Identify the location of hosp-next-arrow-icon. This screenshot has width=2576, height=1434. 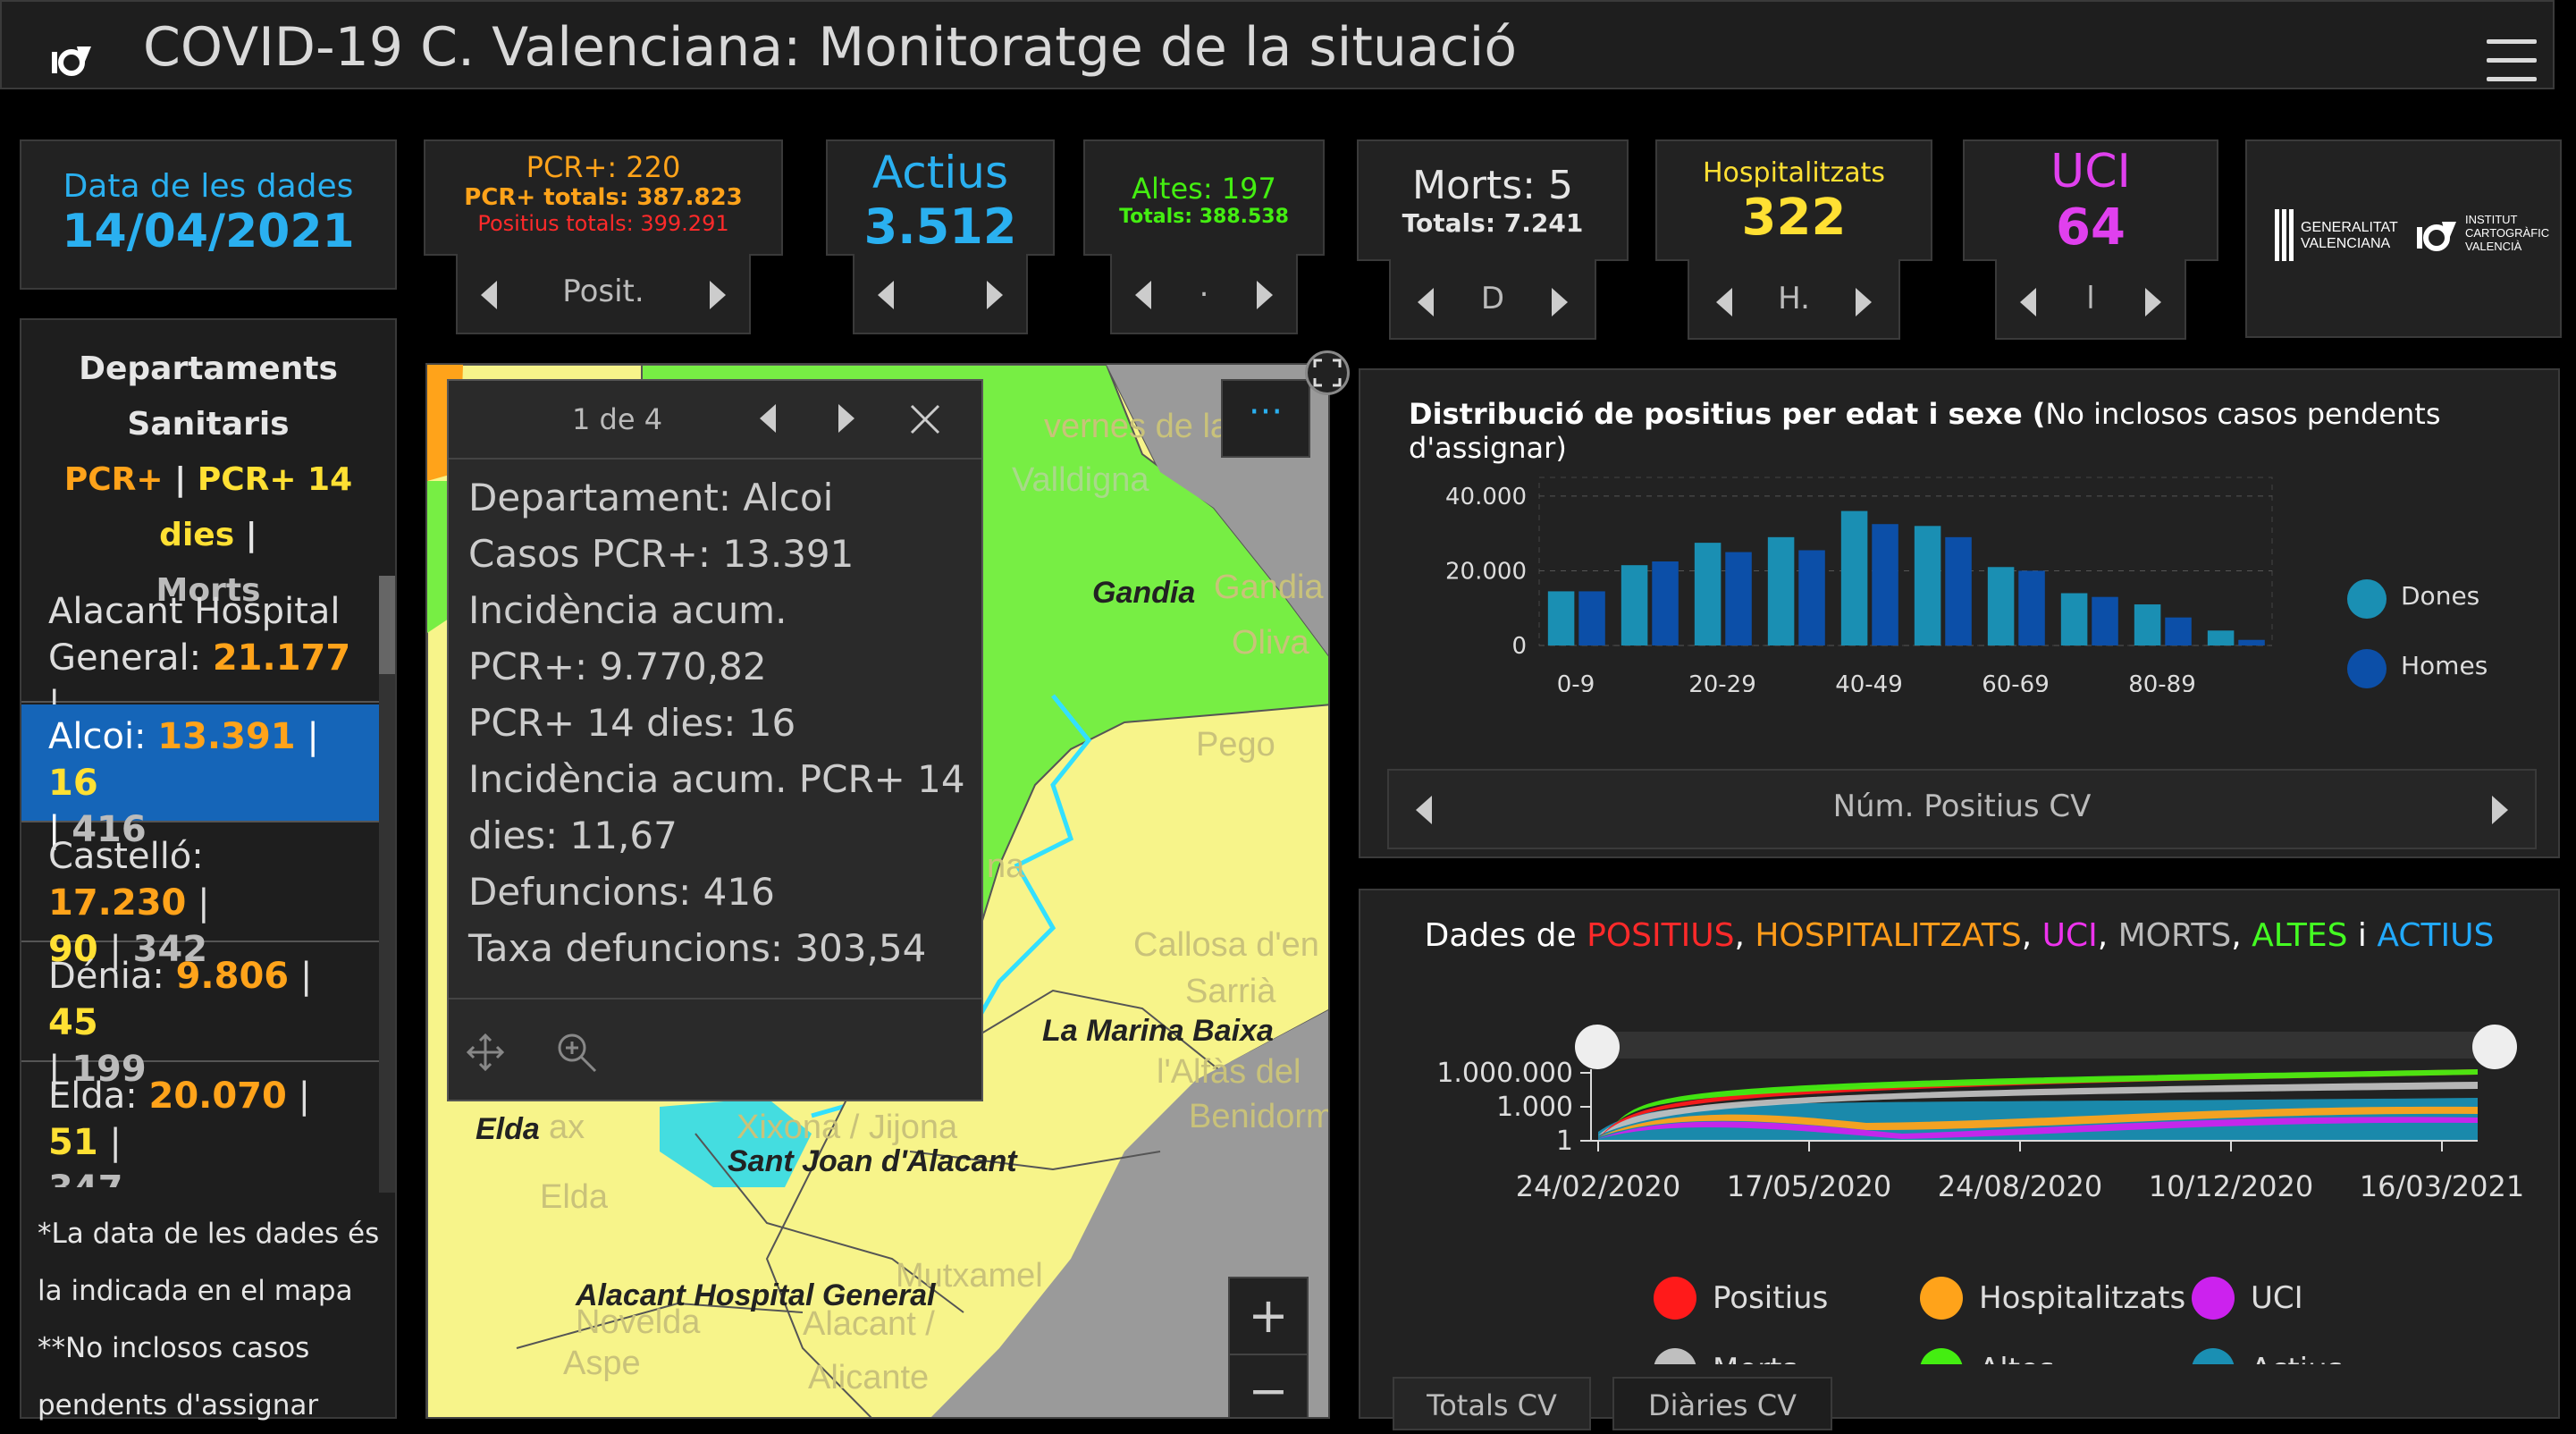
(1864, 302).